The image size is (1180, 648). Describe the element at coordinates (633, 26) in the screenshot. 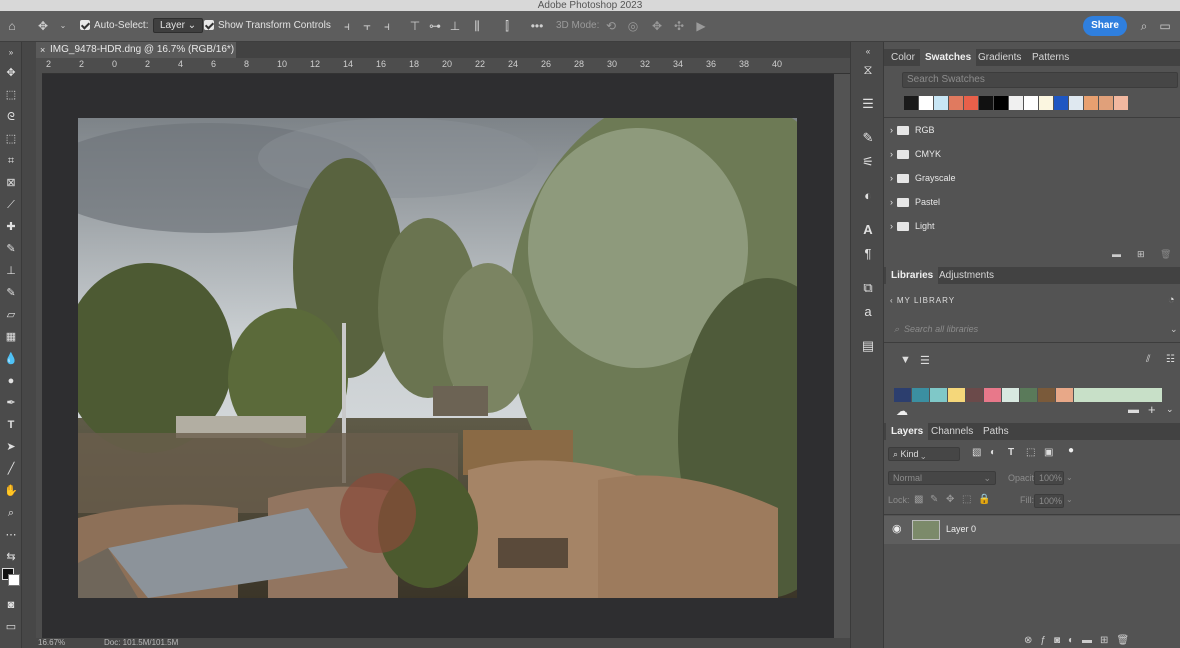

I see `3d-roll-icon: ◎` at that location.